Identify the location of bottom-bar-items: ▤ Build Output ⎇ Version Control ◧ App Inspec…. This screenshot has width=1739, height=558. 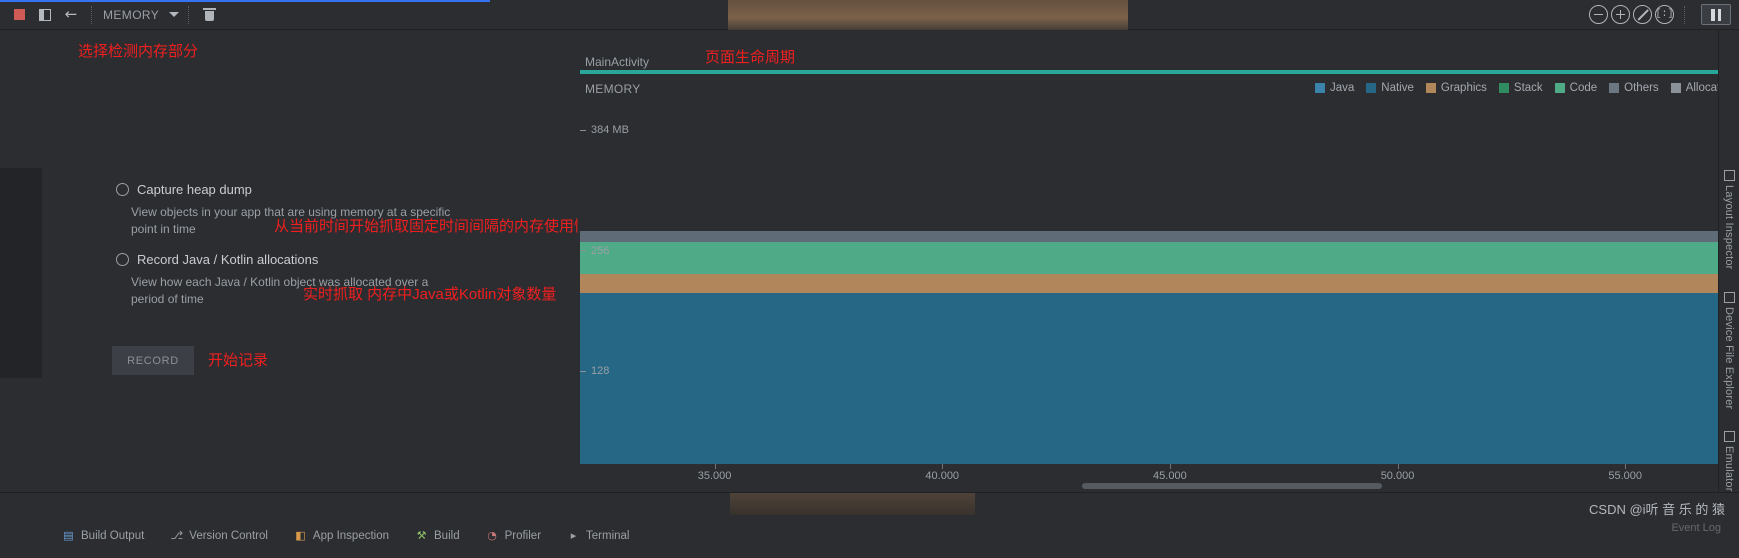
(315, 535).